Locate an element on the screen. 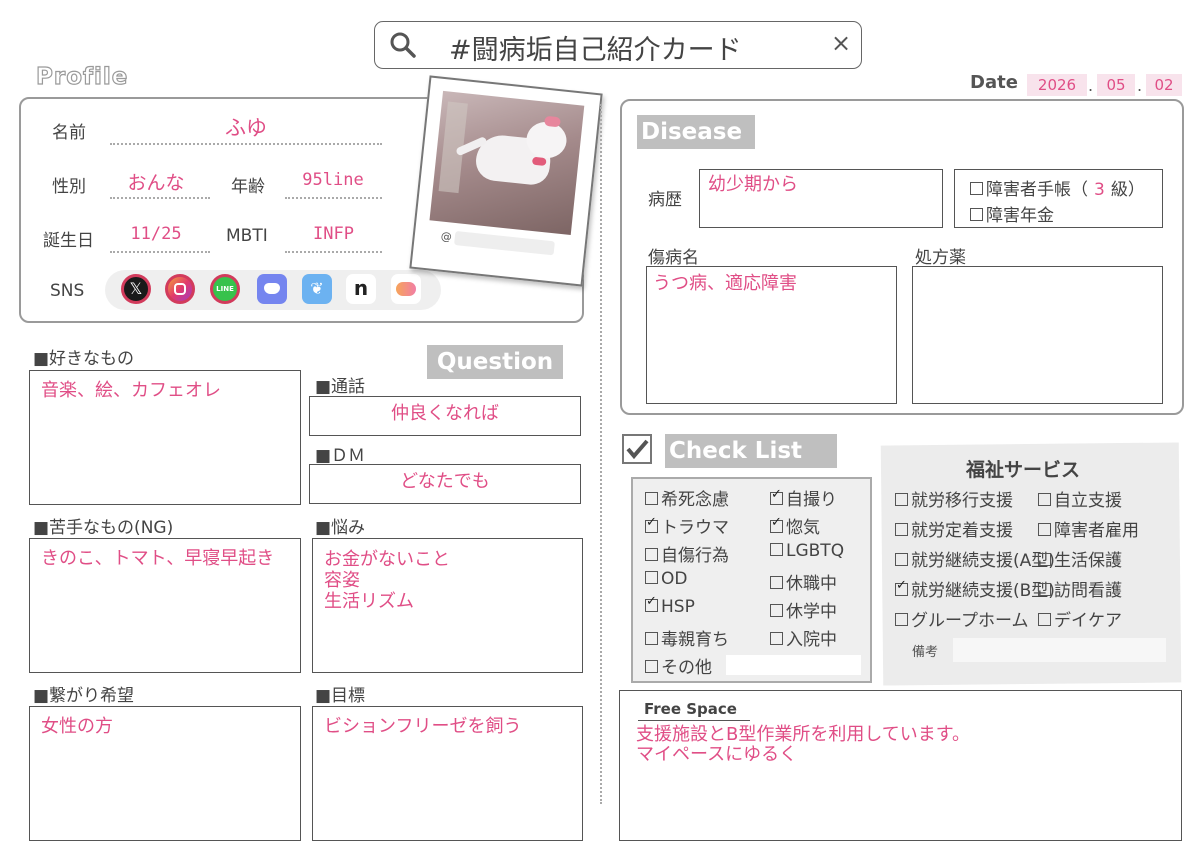  goal-box: ビションフリーゼを飼う is located at coordinates (447, 773).